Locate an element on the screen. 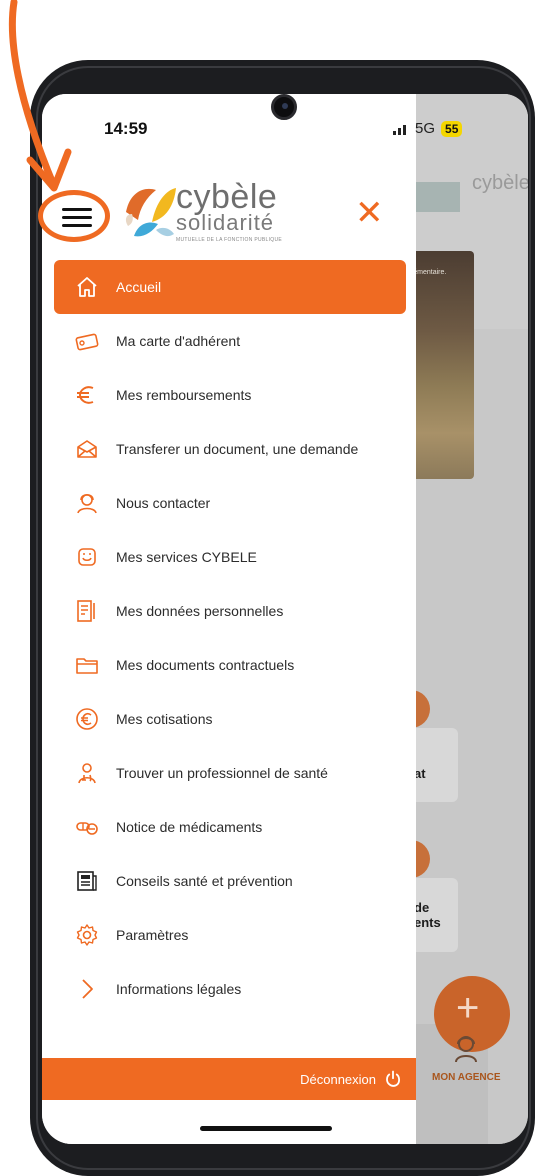  menu-item-label: Mes remboursements is located at coordinates (184, 395).